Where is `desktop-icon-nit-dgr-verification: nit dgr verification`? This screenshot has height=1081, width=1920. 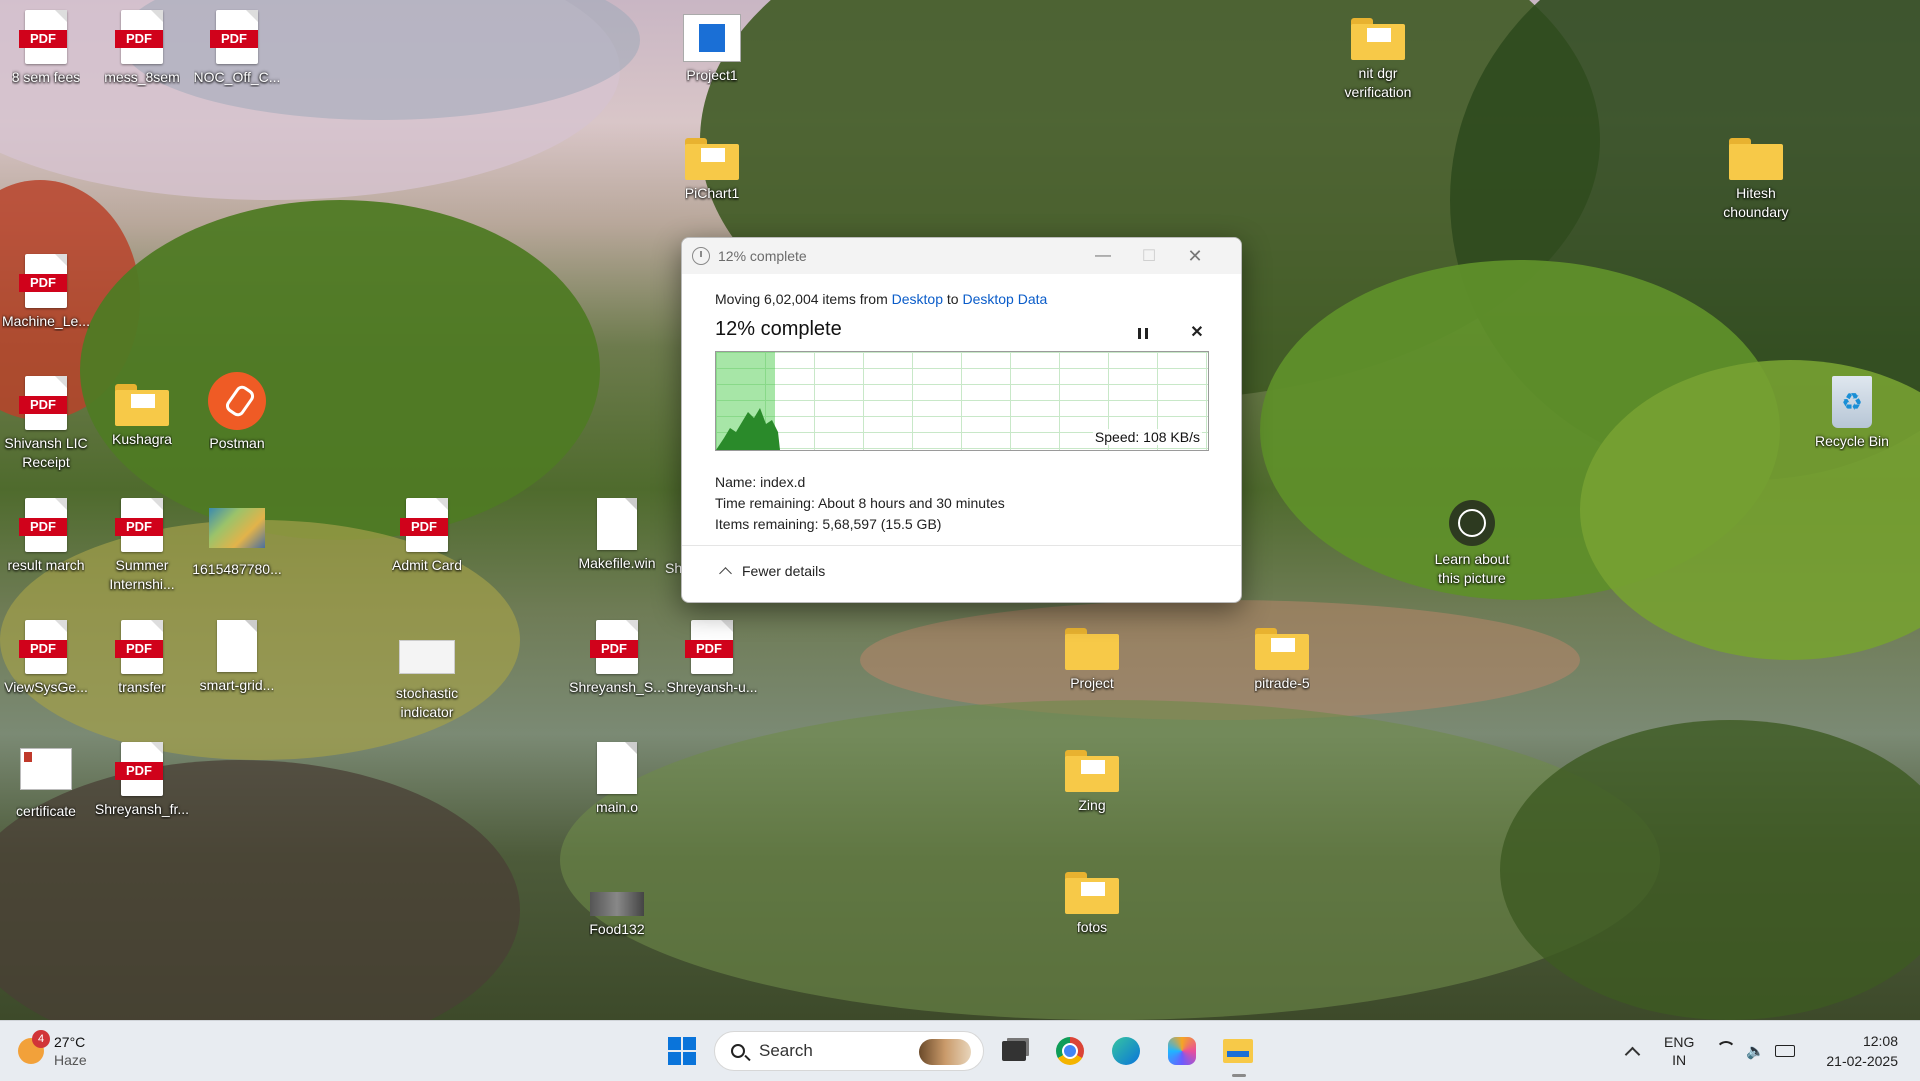
desktop-icon-nit-dgr-verification: nit dgr verification is located at coordinates (1378, 56).